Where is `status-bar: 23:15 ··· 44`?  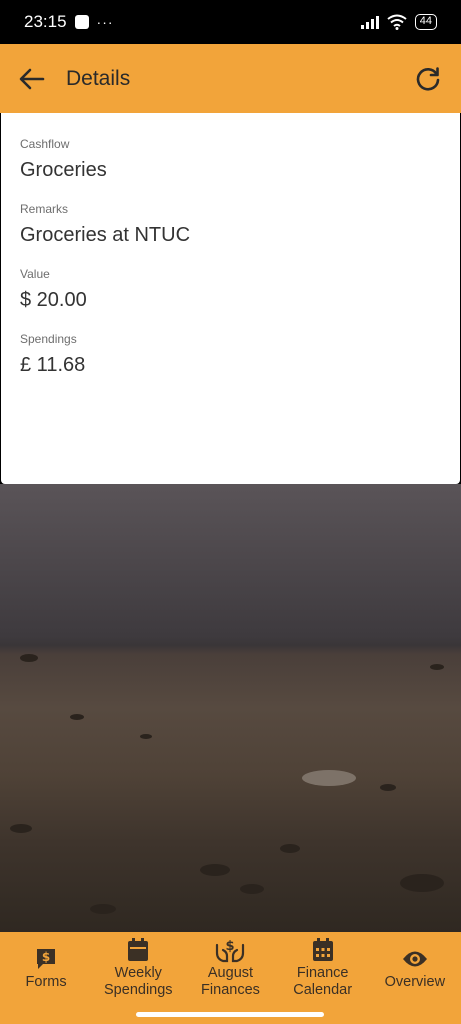
status-bar: 23:15 ··· 44 is located at coordinates (230, 22).